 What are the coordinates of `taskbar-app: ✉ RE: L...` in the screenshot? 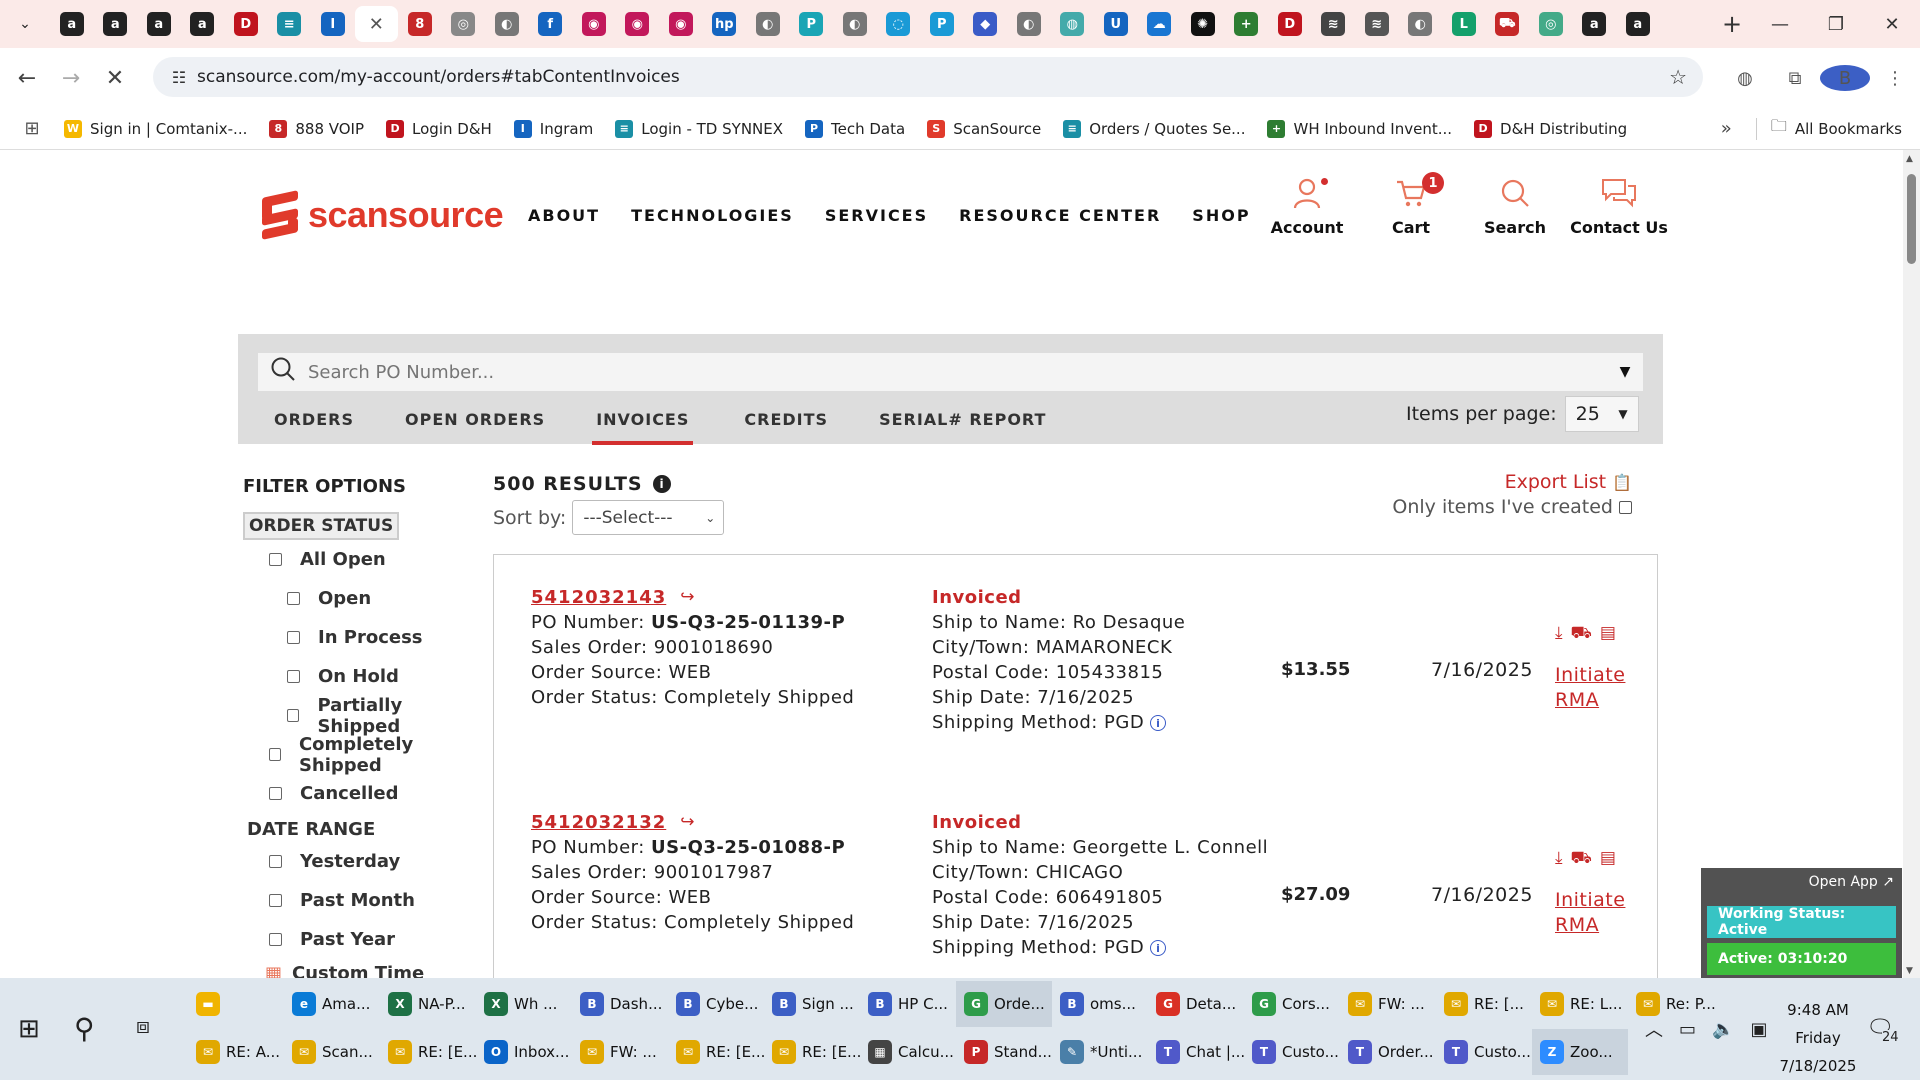 It's located at (1580, 1004).